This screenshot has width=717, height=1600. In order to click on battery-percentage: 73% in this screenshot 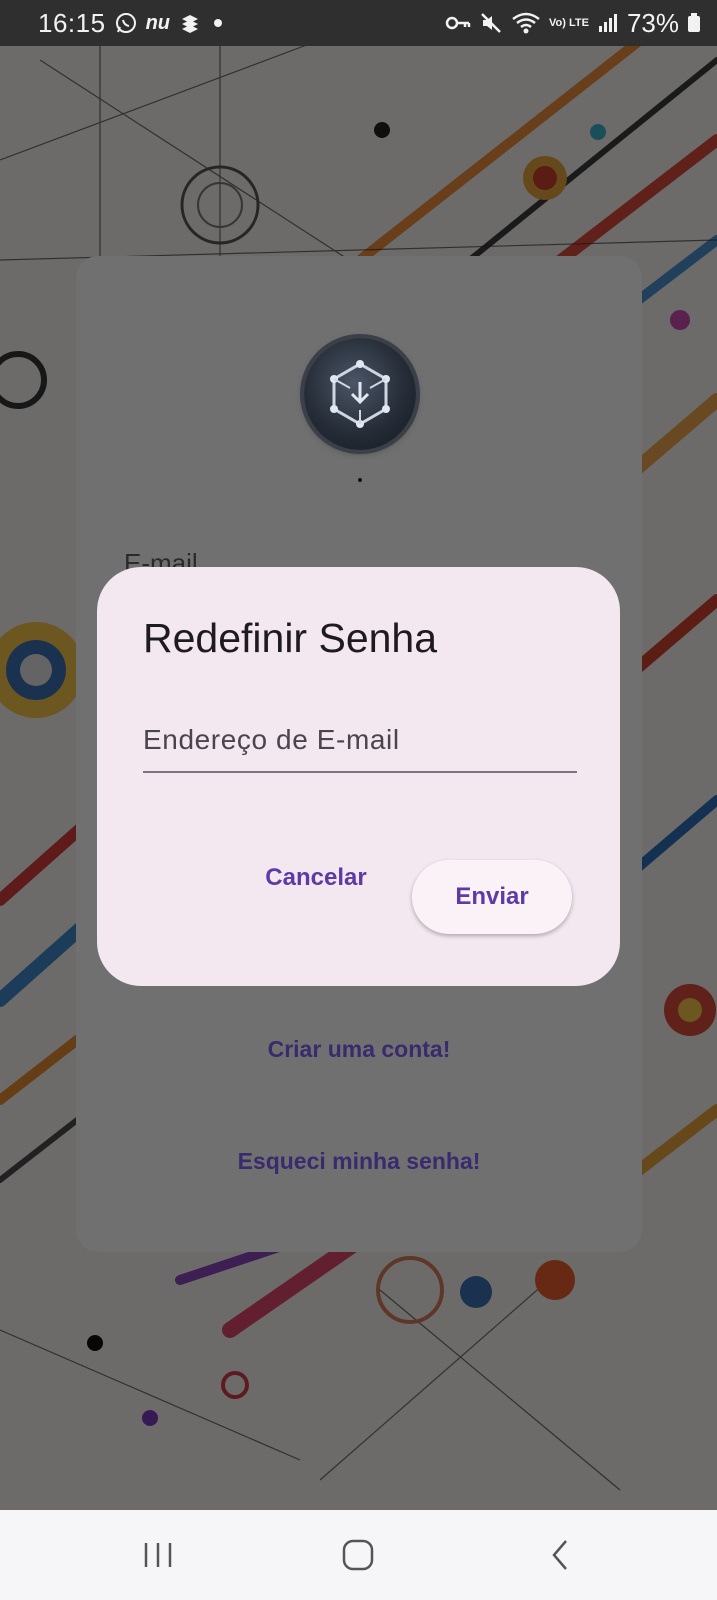, I will do `click(652, 22)`.